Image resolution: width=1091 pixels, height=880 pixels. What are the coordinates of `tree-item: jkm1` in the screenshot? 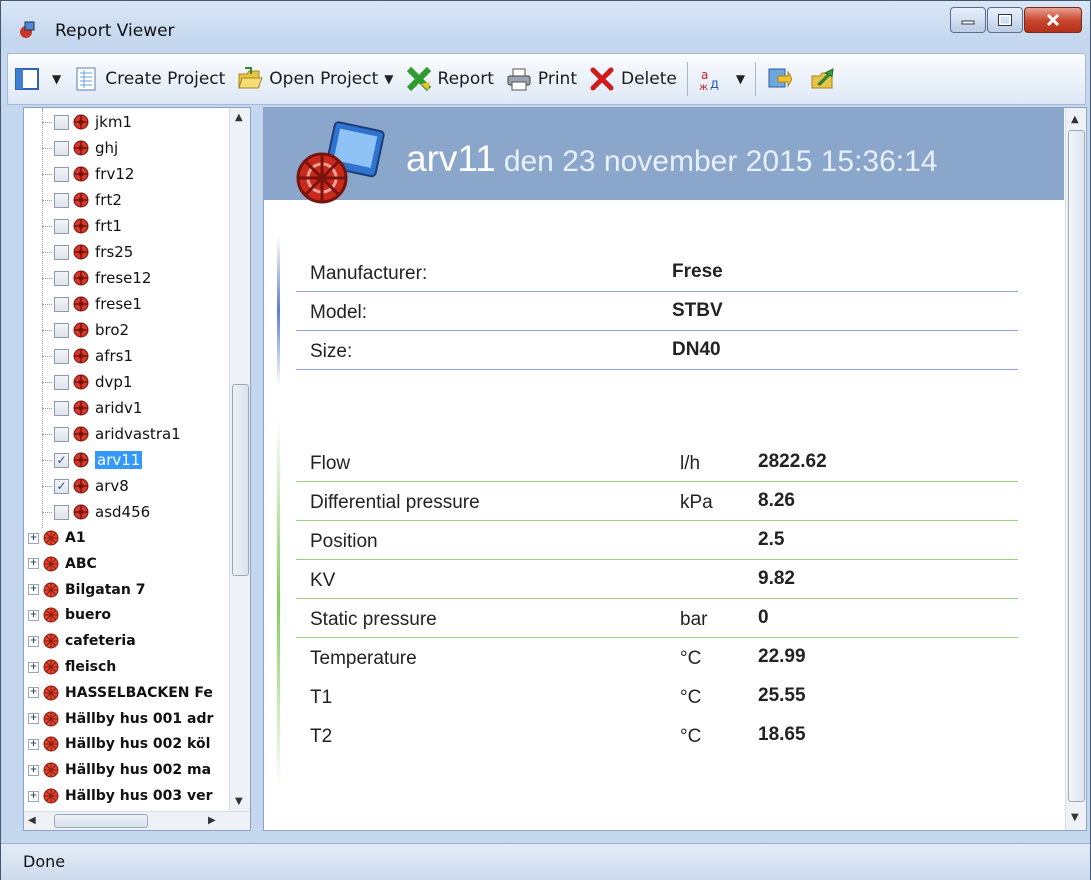 It's located at (87, 122).